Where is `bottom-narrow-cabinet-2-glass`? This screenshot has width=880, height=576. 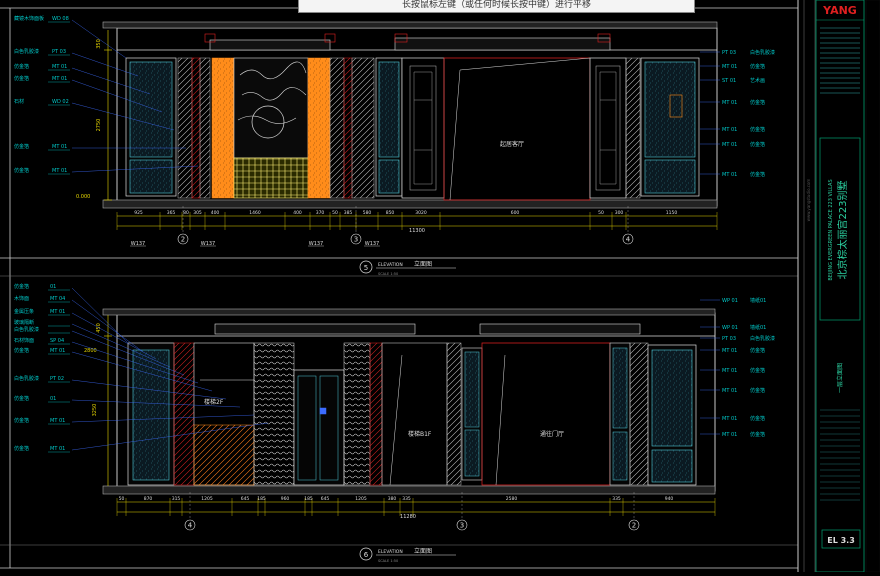
bottom-narrow-cabinet-2-glass is located at coordinates (620, 388).